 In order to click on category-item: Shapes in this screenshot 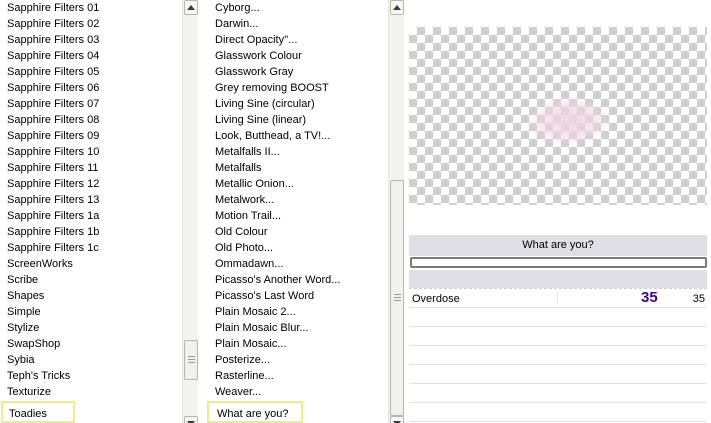, I will do `click(91, 296)`.